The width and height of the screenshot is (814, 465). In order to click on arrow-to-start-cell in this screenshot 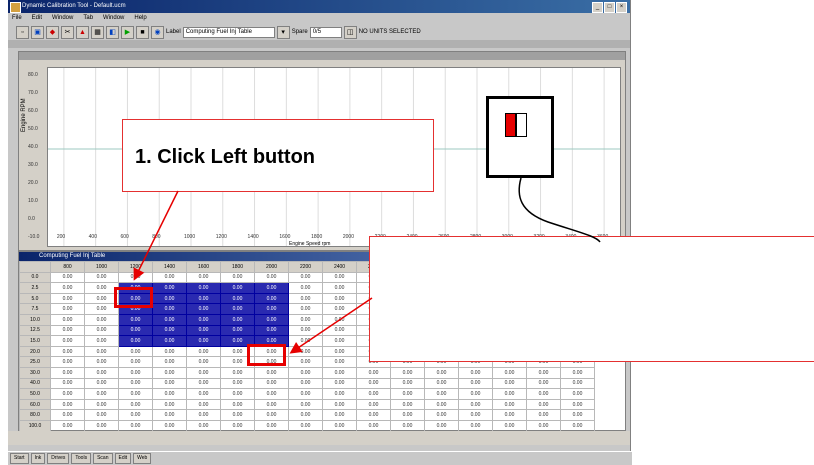, I will do `click(156, 235)`.